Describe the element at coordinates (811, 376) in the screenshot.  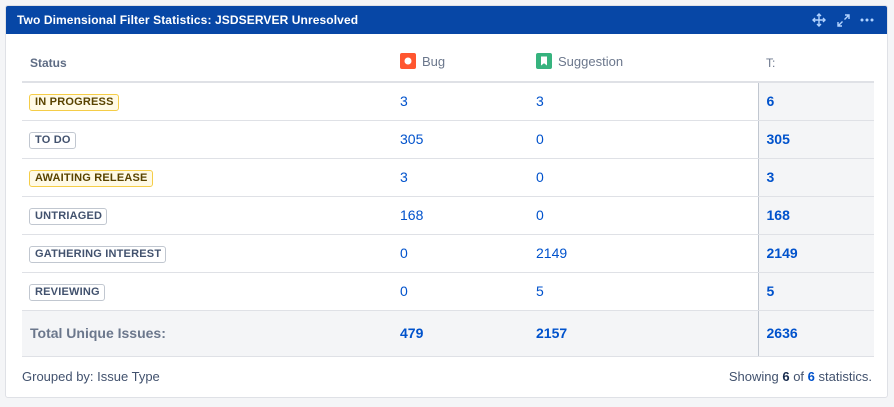
I see `total-statistics-link: 6` at that location.